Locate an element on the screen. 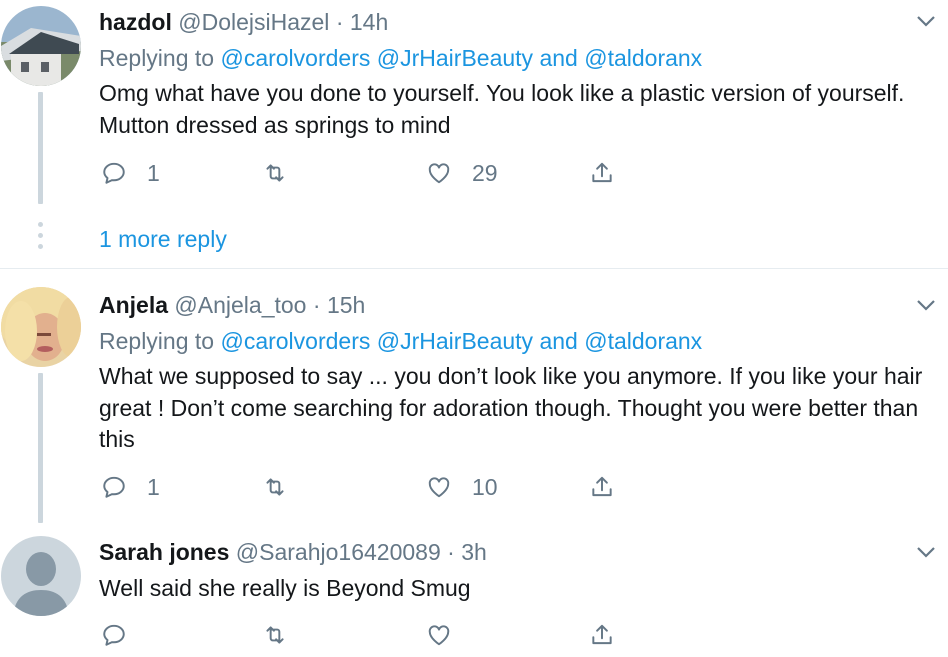 This screenshot has width=948, height=657. tweet-header: Anjela @Anjela_too · 15h is located at coordinates (232, 305).